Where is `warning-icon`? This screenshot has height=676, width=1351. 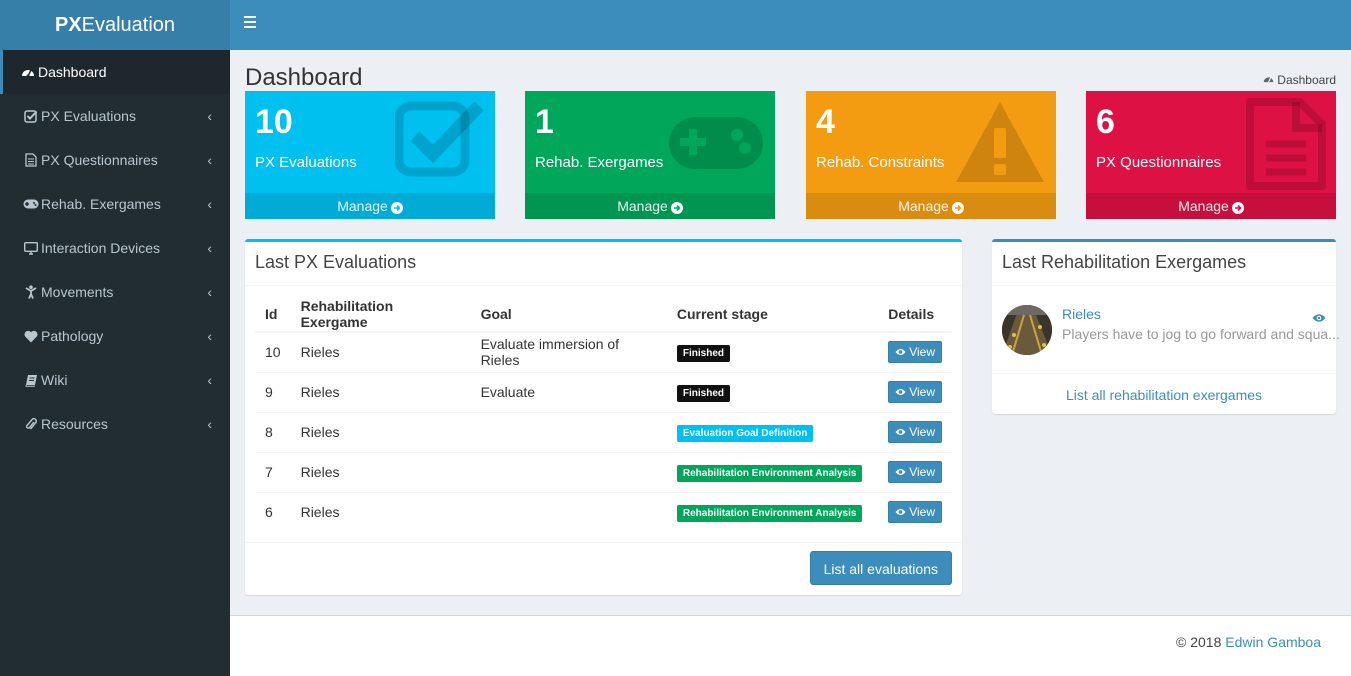
warning-icon is located at coordinates (1000, 142).